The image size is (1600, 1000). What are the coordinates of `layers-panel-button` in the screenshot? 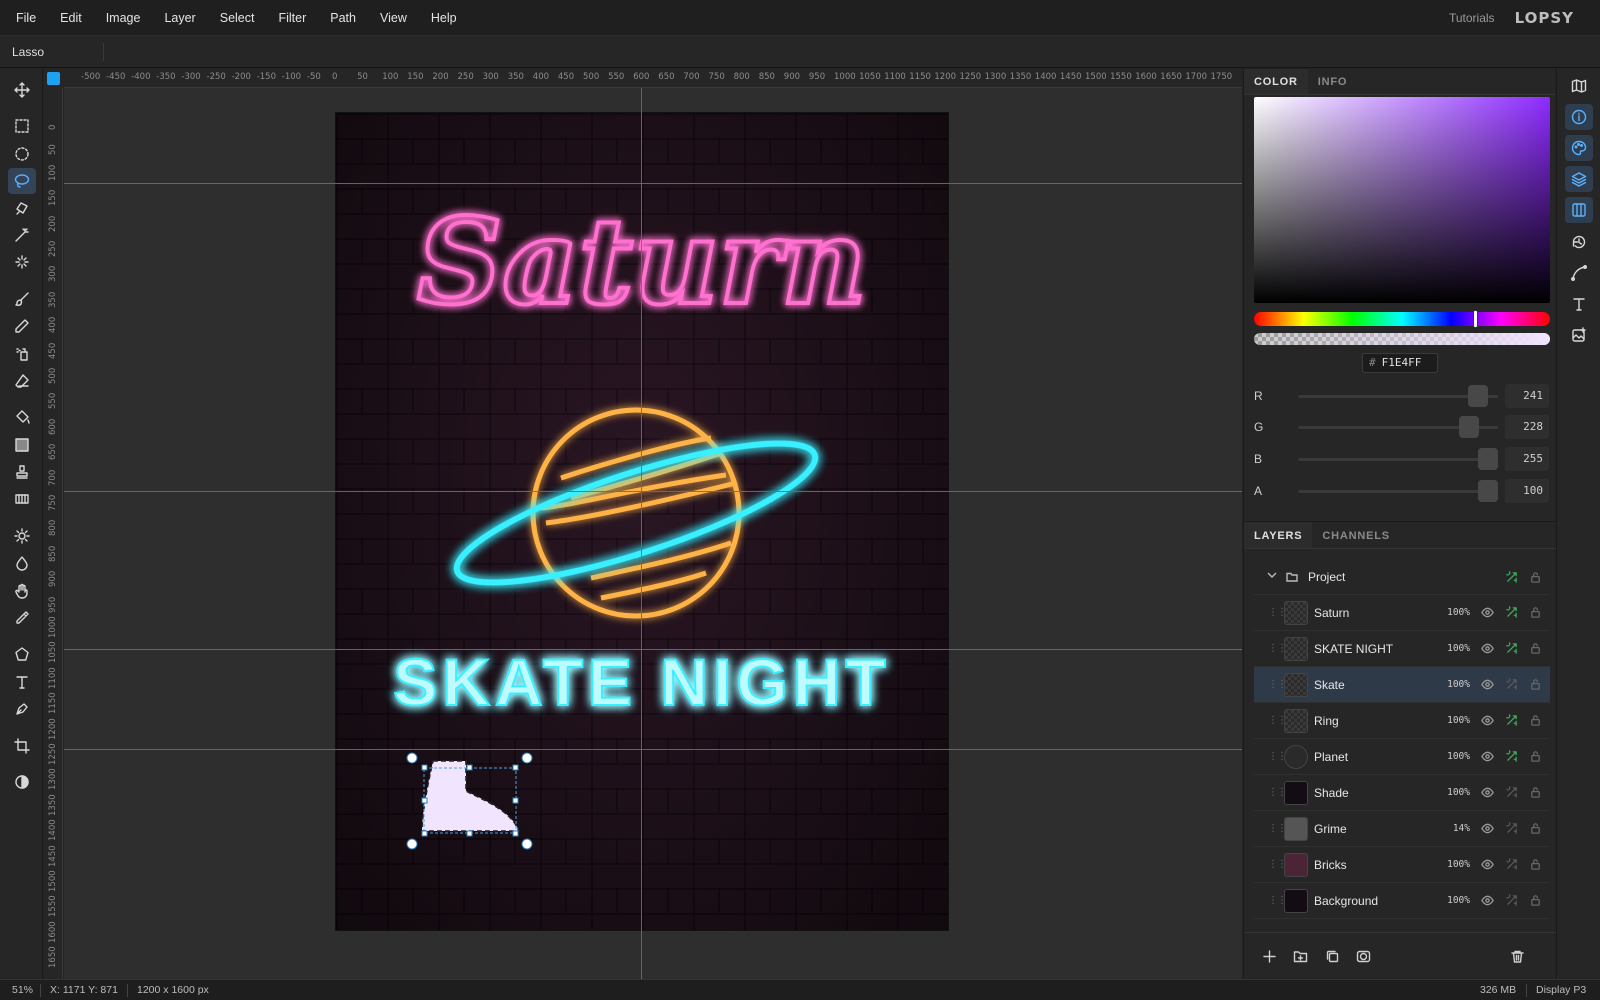 It's located at (1579, 179).